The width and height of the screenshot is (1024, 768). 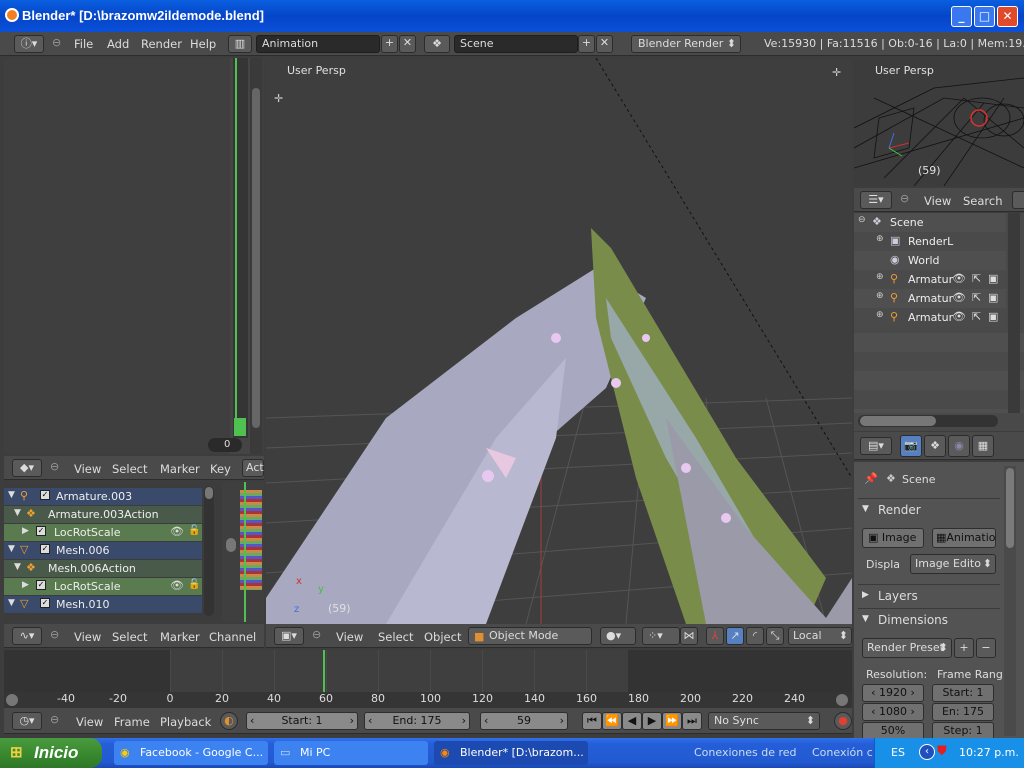 I want to click on rotate-icon: ◜, so click(x=755, y=636).